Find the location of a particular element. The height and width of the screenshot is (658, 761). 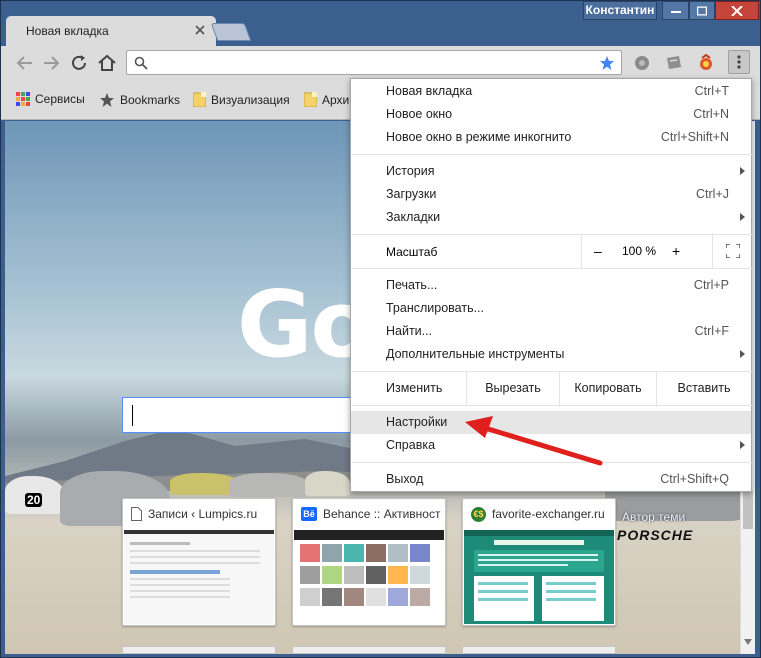

menu-item-print: Печать... Ctrl+P is located at coordinates (551, 285).